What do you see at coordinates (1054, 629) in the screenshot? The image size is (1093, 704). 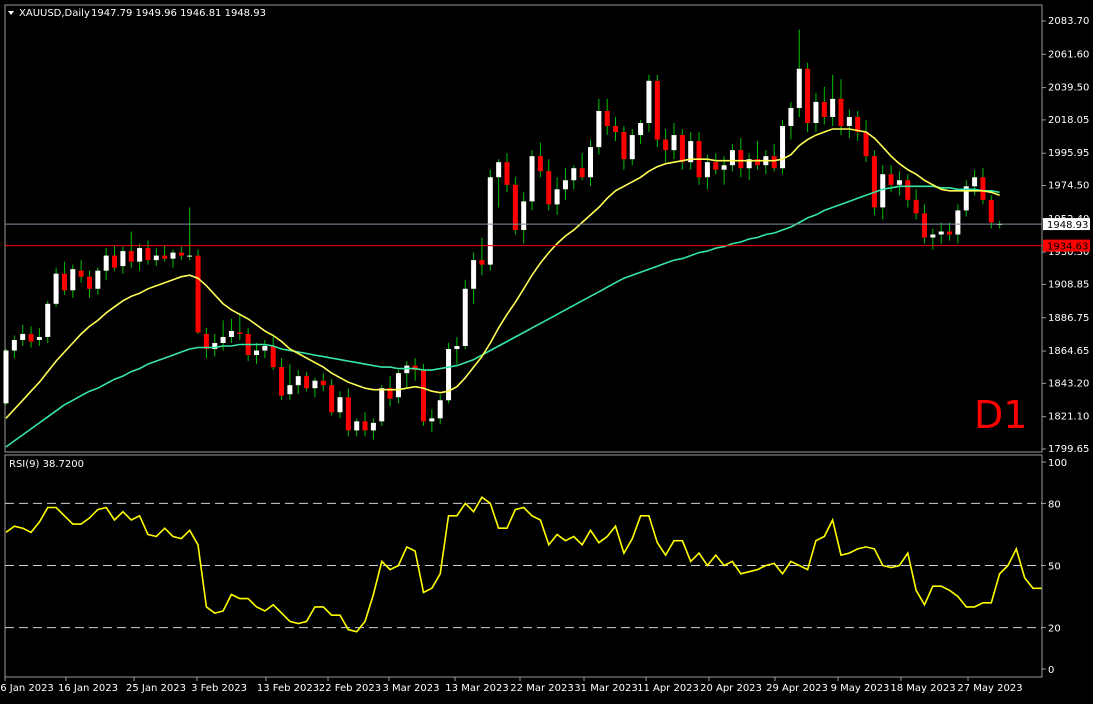 I see `rsi-tick-label: 20` at bounding box center [1054, 629].